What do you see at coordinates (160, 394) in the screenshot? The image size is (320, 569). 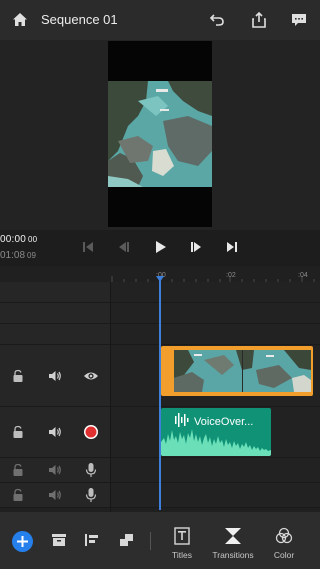 I see `playhead` at bounding box center [160, 394].